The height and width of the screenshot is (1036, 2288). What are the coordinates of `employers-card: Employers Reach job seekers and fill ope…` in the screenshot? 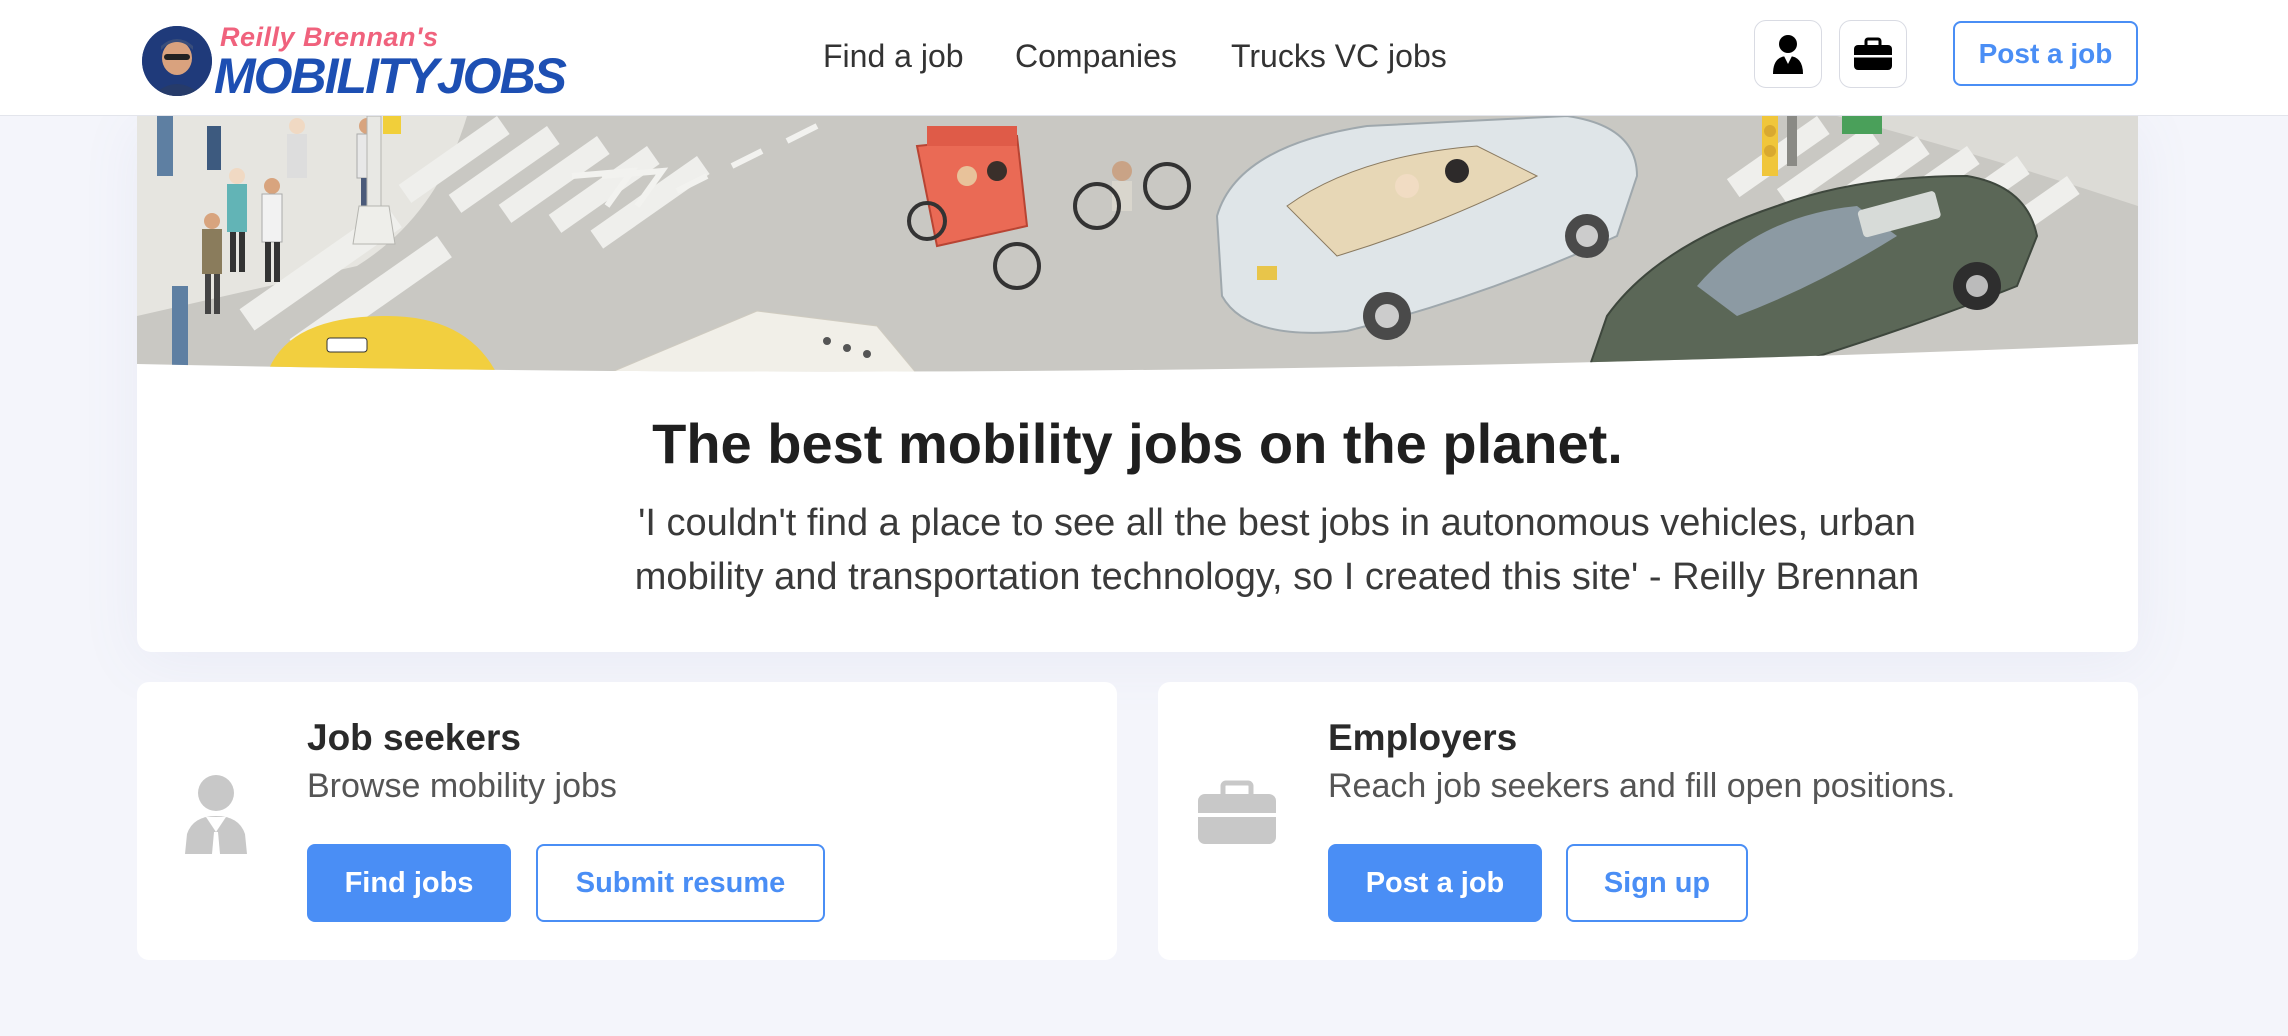 It's located at (1648, 821).